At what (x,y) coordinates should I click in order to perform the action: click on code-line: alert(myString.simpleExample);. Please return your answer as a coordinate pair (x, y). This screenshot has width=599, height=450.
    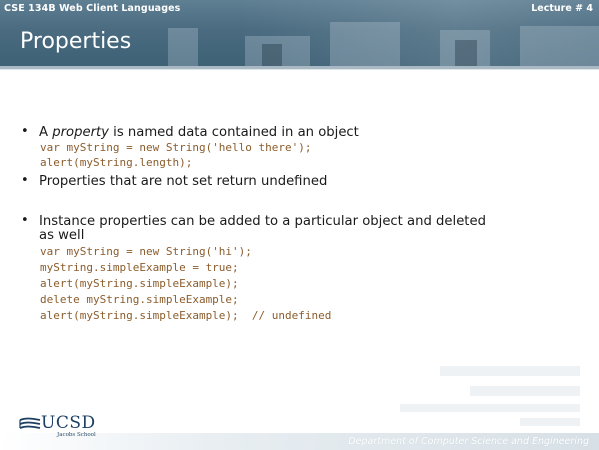
    Looking at the image, I should click on (139, 283).